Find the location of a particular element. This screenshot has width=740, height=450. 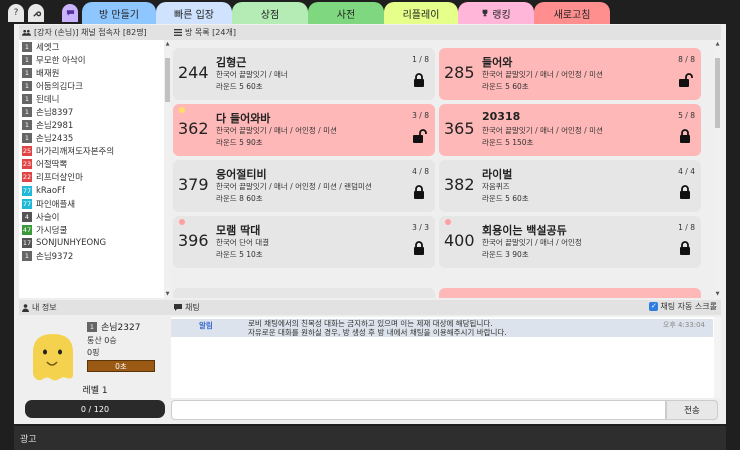

room-round-info: 라운드 8 60초 is located at coordinates (239, 198).